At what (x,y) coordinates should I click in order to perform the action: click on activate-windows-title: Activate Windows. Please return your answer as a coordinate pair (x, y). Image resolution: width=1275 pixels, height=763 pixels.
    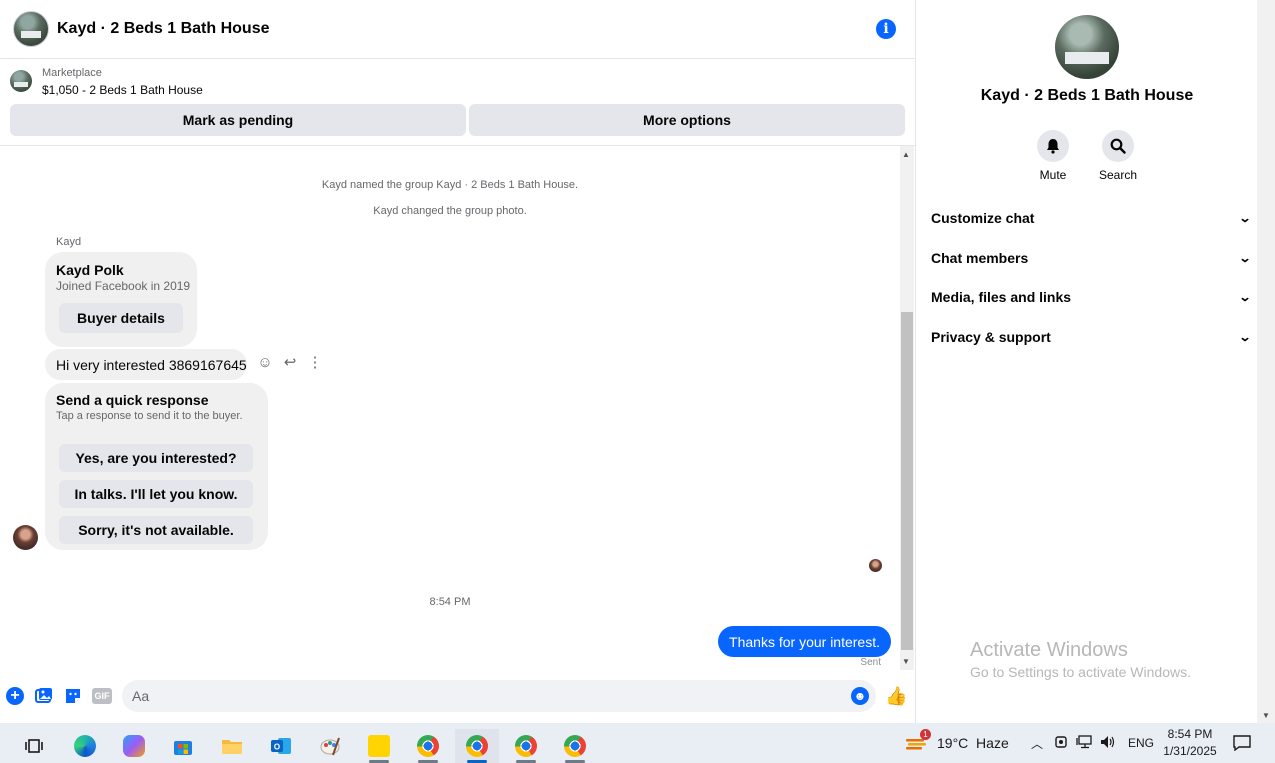
    Looking at the image, I should click on (1049, 650).